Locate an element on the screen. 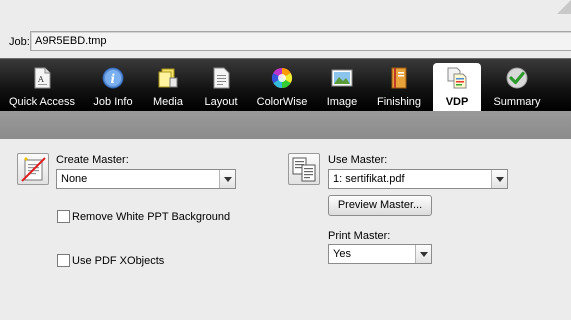 The image size is (571, 320). tab-colorwise: ColorWise is located at coordinates (282, 85).